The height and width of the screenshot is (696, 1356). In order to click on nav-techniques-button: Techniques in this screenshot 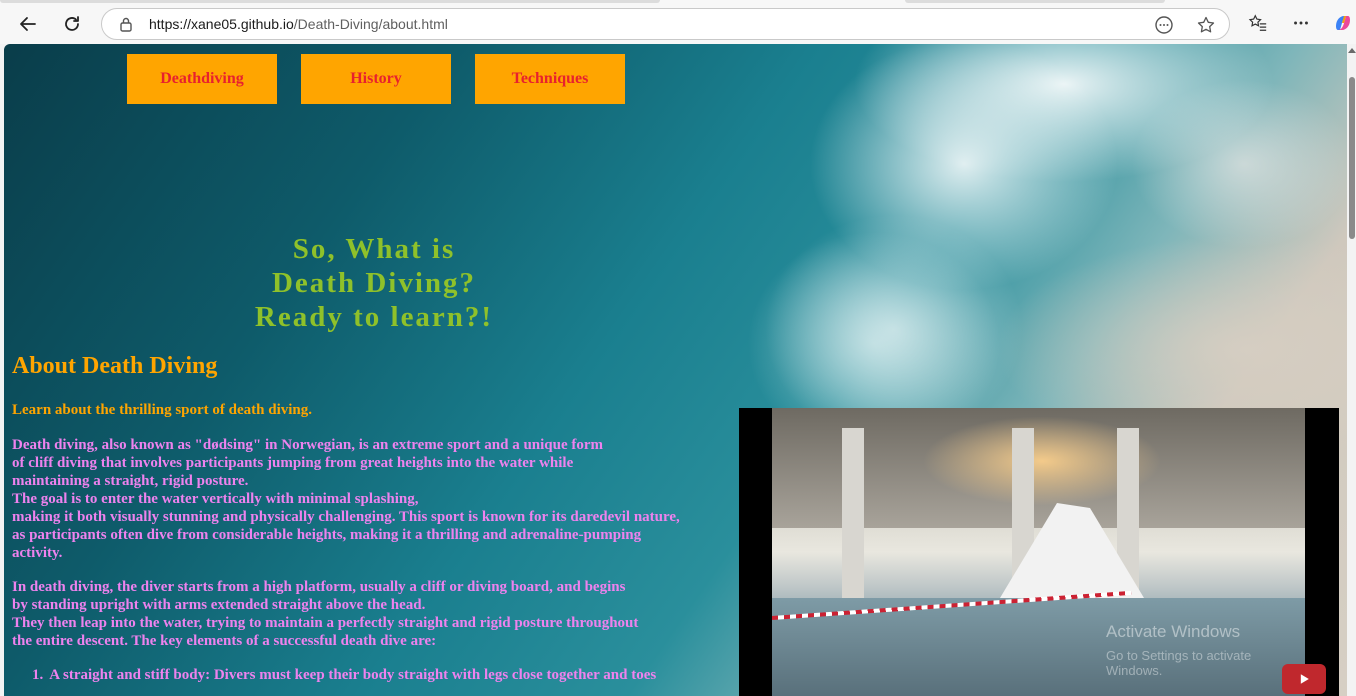, I will do `click(550, 79)`.